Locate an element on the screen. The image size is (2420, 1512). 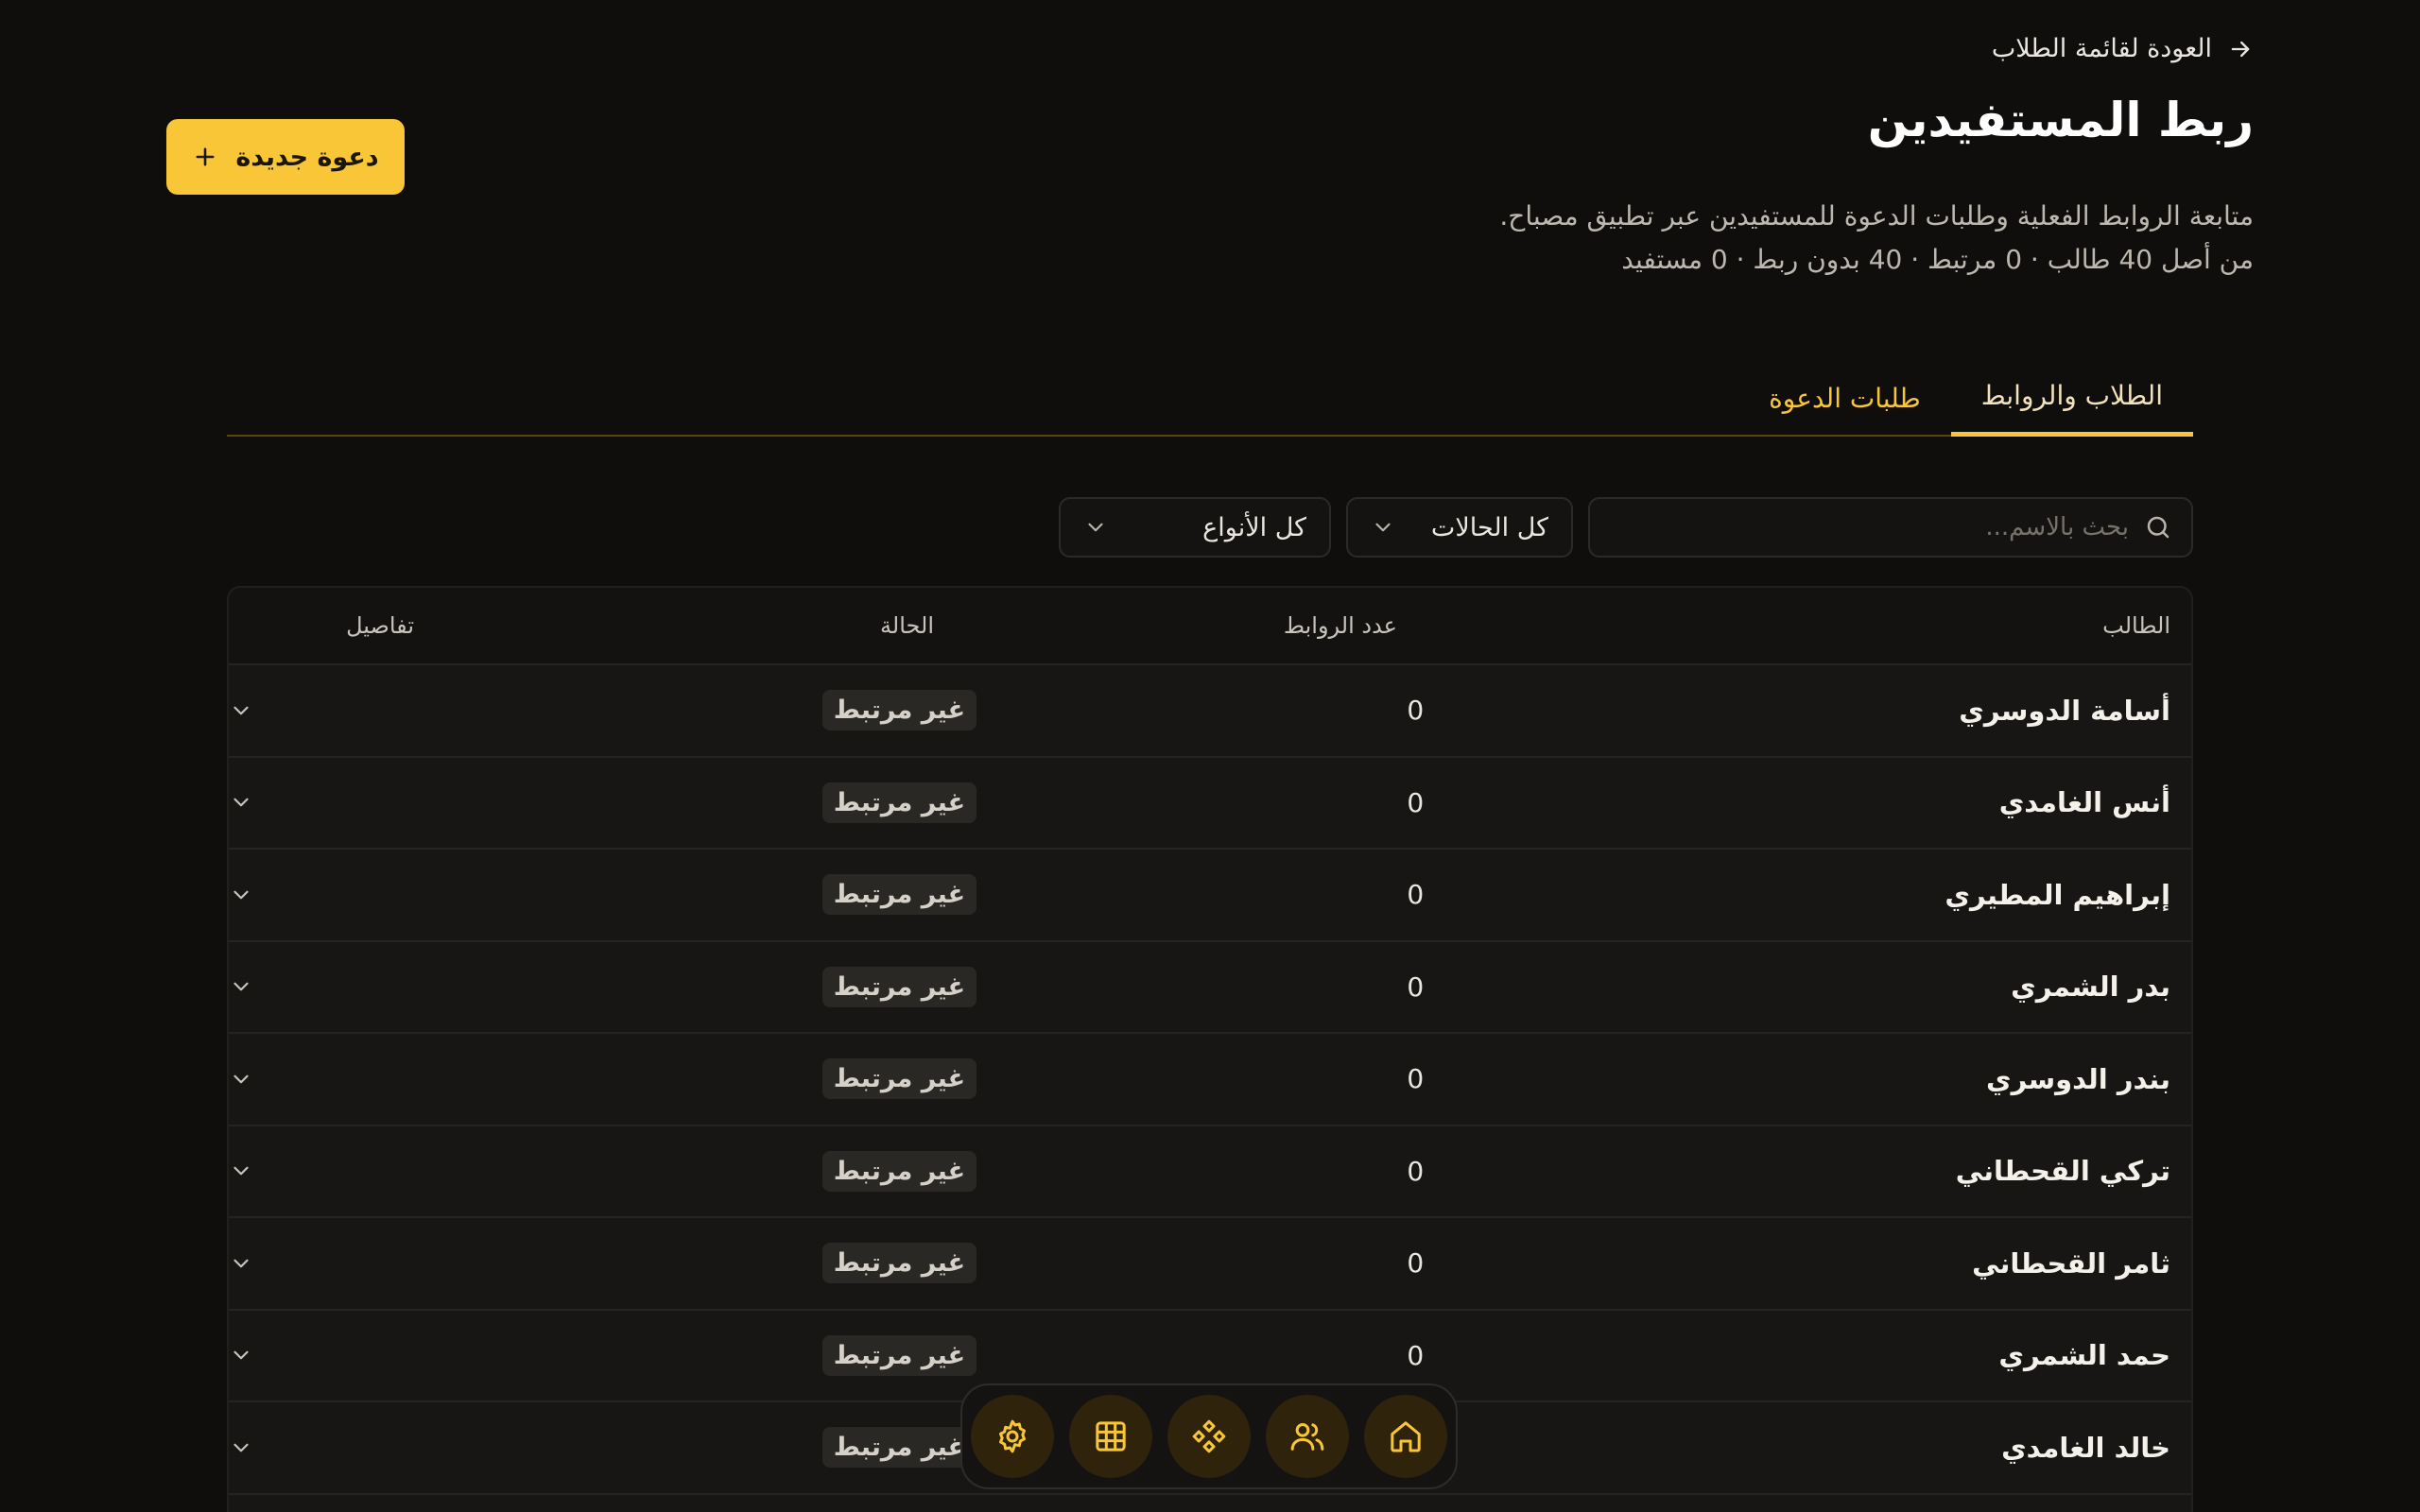
grid-icon is located at coordinates (1111, 1436).